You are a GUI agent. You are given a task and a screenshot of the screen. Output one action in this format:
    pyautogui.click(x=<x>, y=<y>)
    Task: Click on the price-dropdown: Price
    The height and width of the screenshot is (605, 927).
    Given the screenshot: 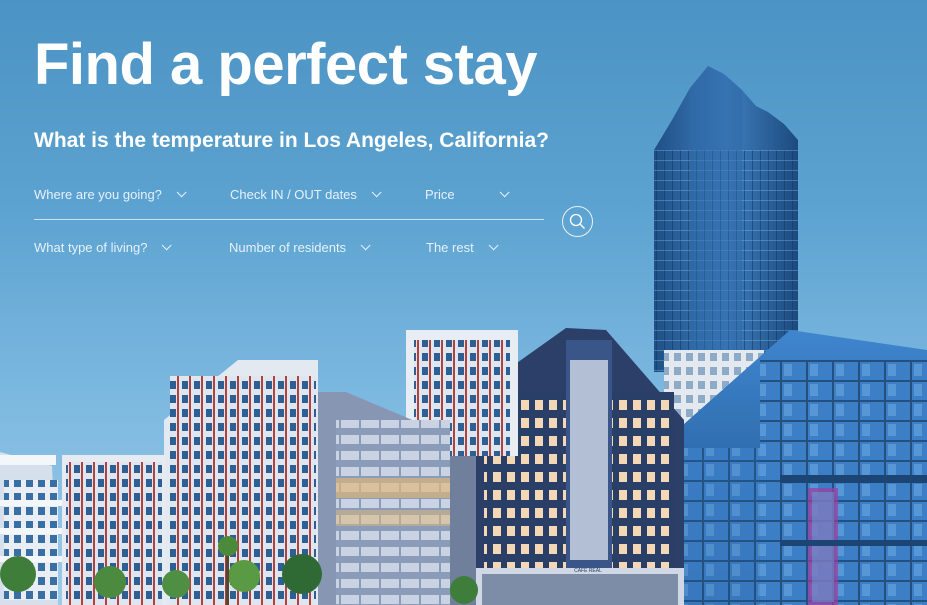 What is the action you would take?
    pyautogui.click(x=467, y=194)
    